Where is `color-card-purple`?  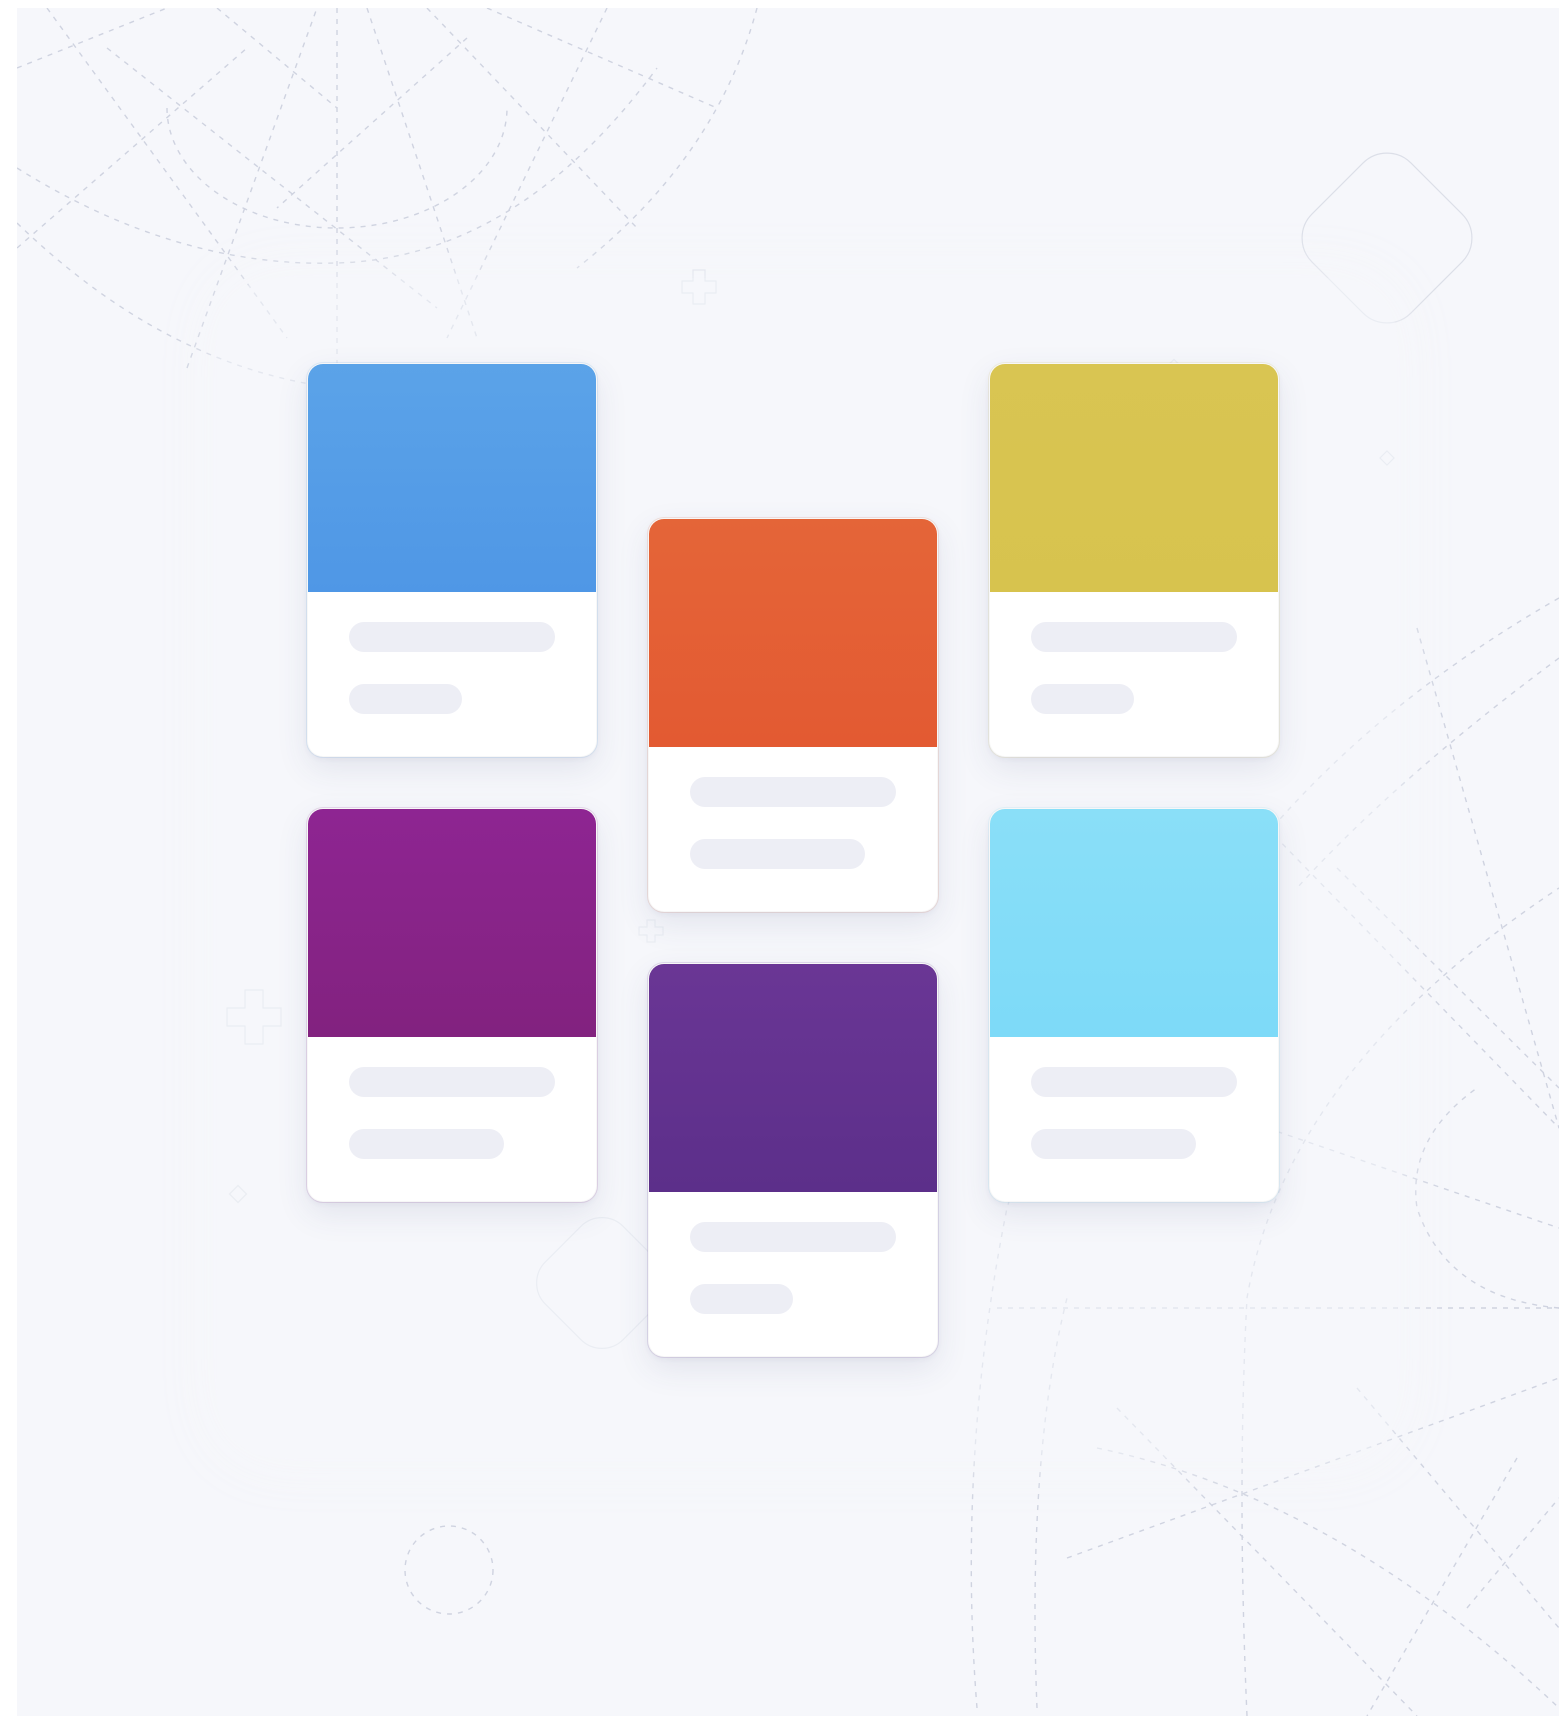 color-card-purple is located at coordinates (793, 1160).